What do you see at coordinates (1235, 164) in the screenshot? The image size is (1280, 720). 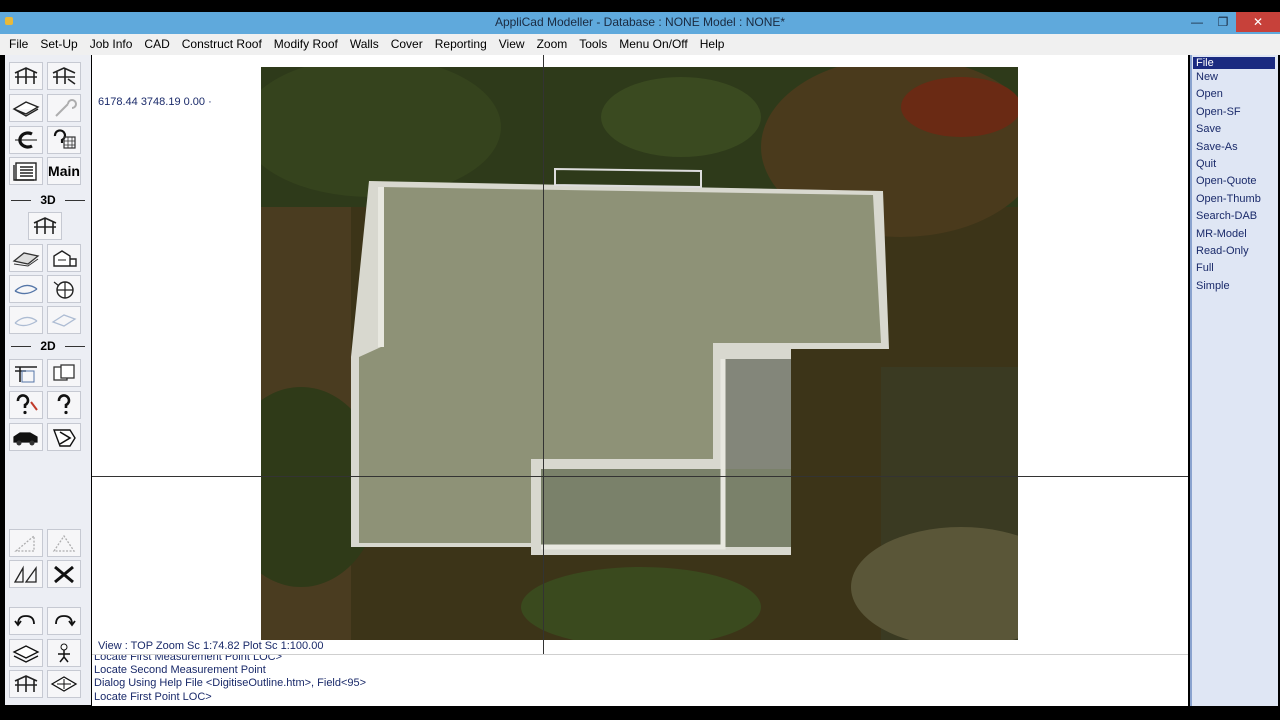 I see `side-menu-quit: Quit` at bounding box center [1235, 164].